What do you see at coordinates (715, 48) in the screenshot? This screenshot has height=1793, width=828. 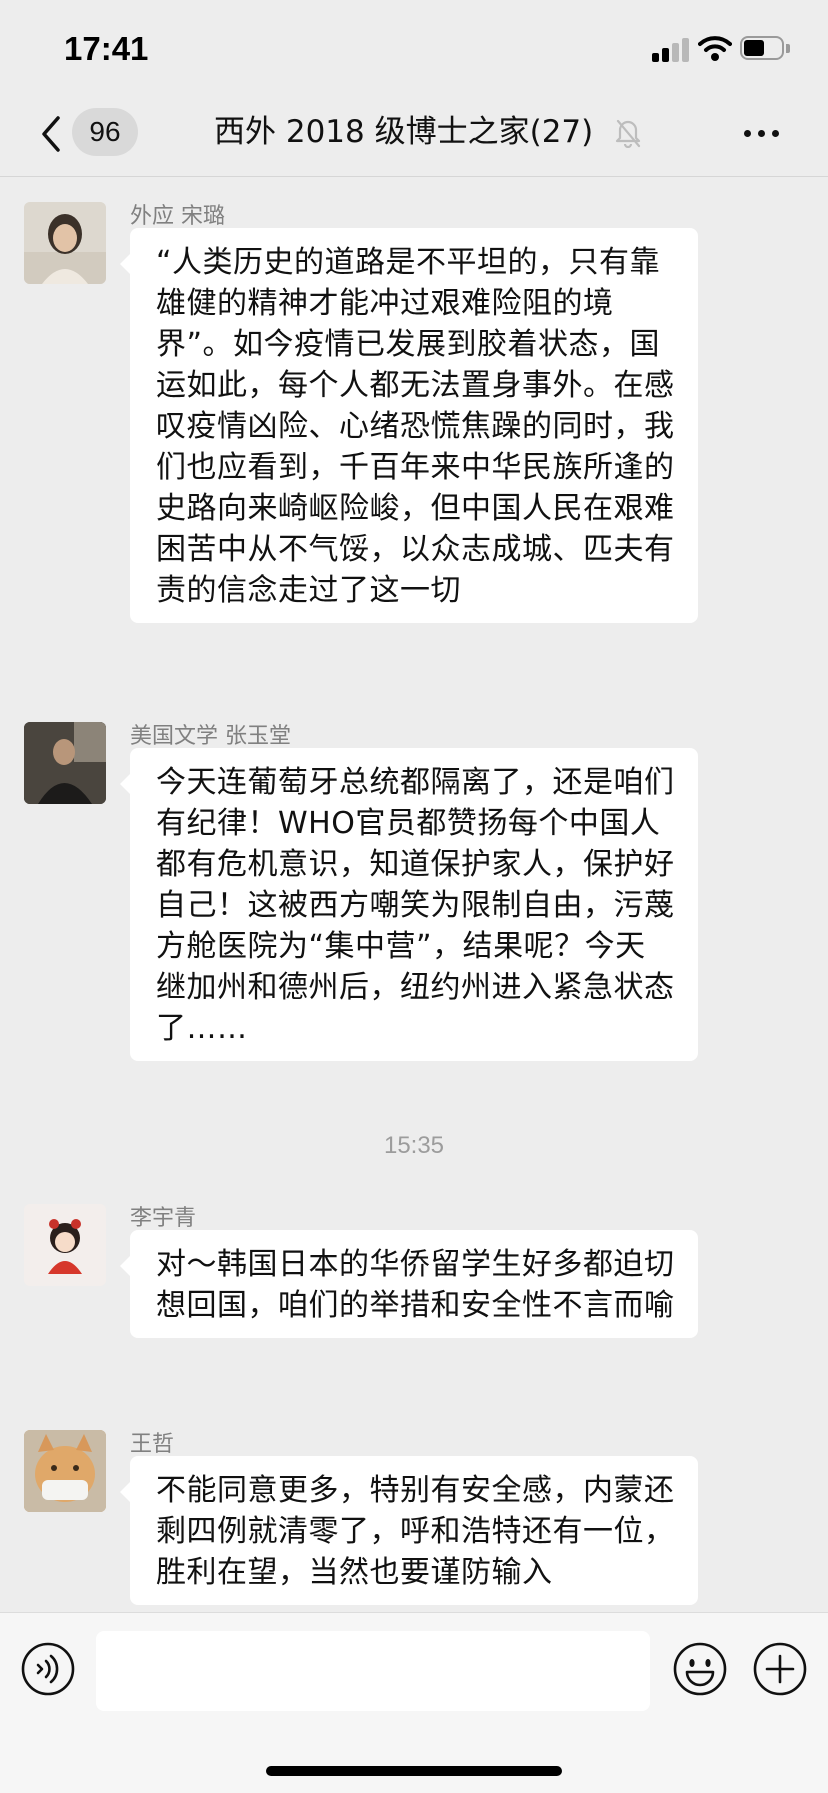 I see `wifi-icon` at bounding box center [715, 48].